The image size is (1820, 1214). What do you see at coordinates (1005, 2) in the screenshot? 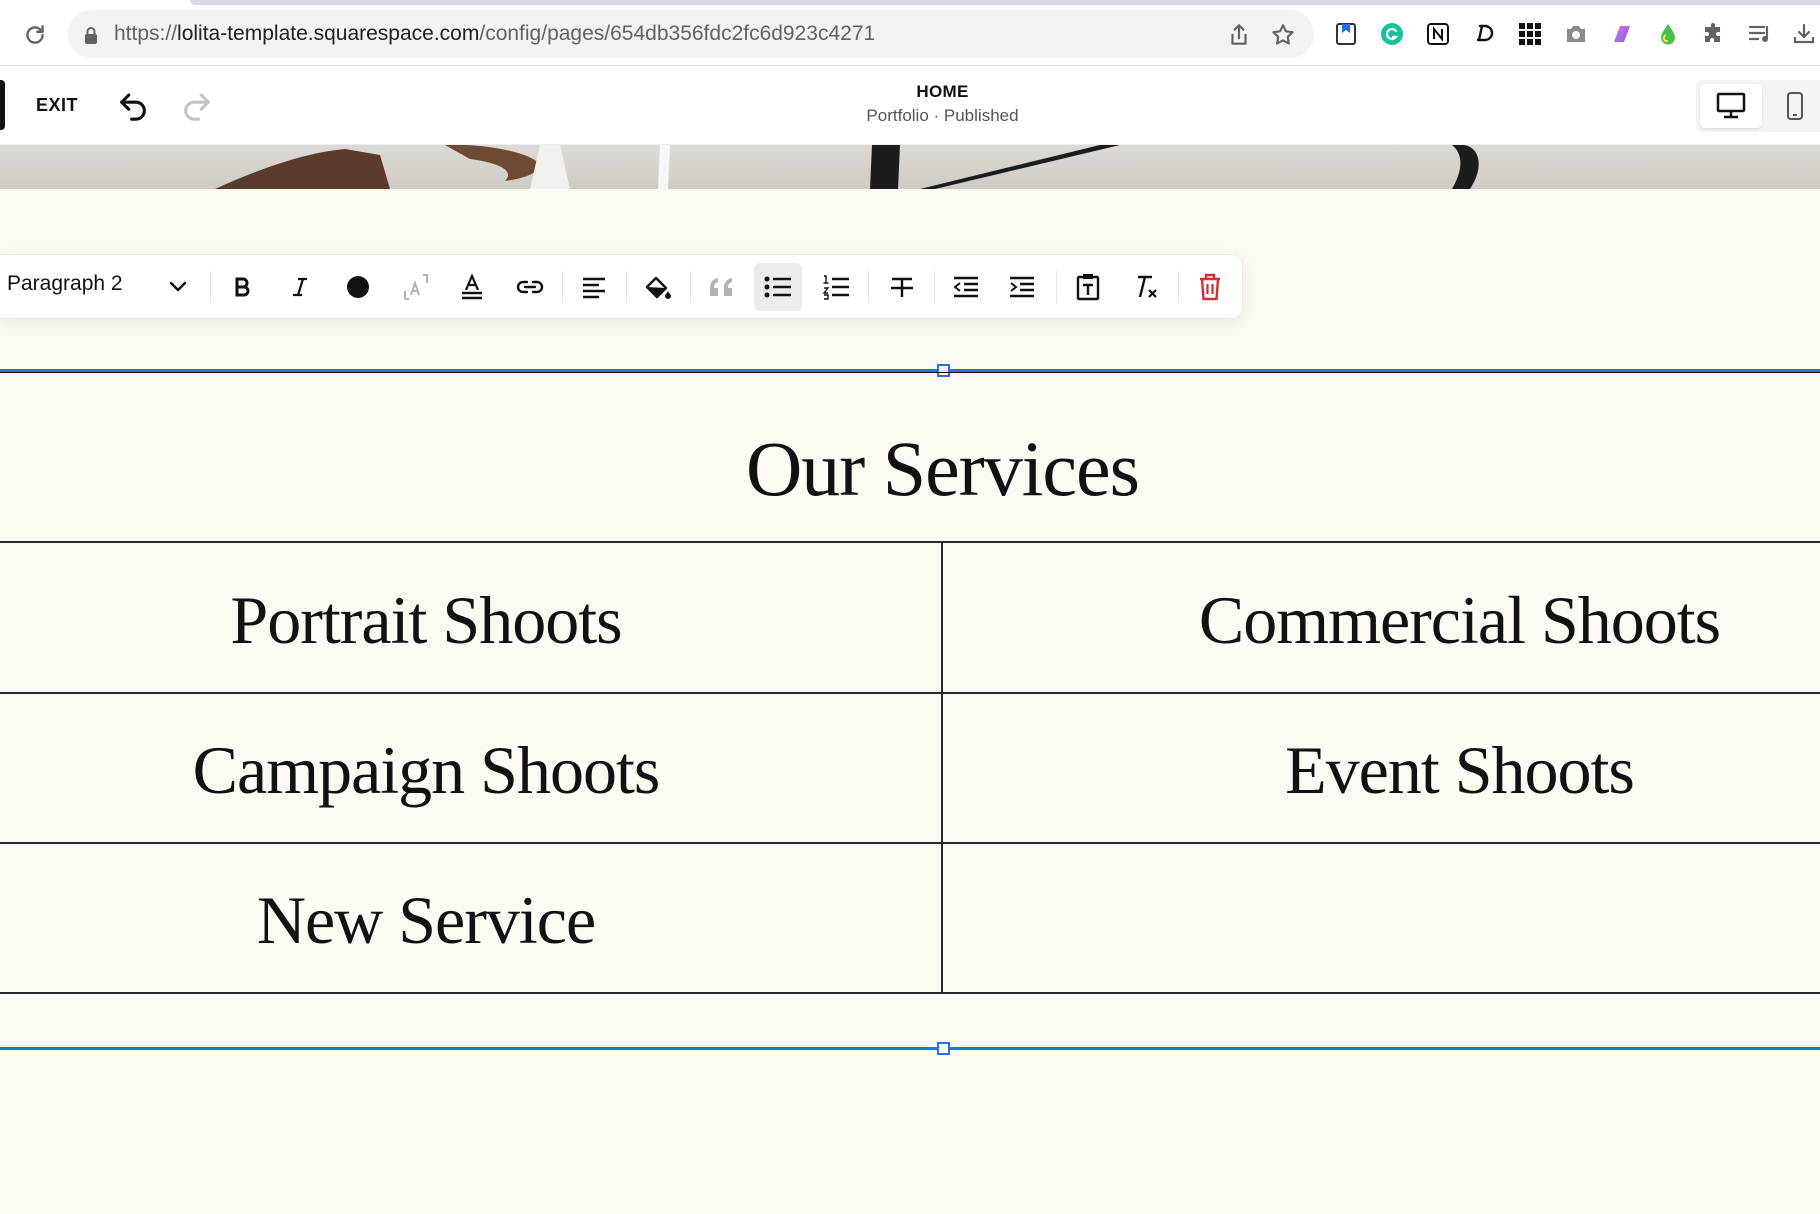
I see `tab-strip` at bounding box center [1005, 2].